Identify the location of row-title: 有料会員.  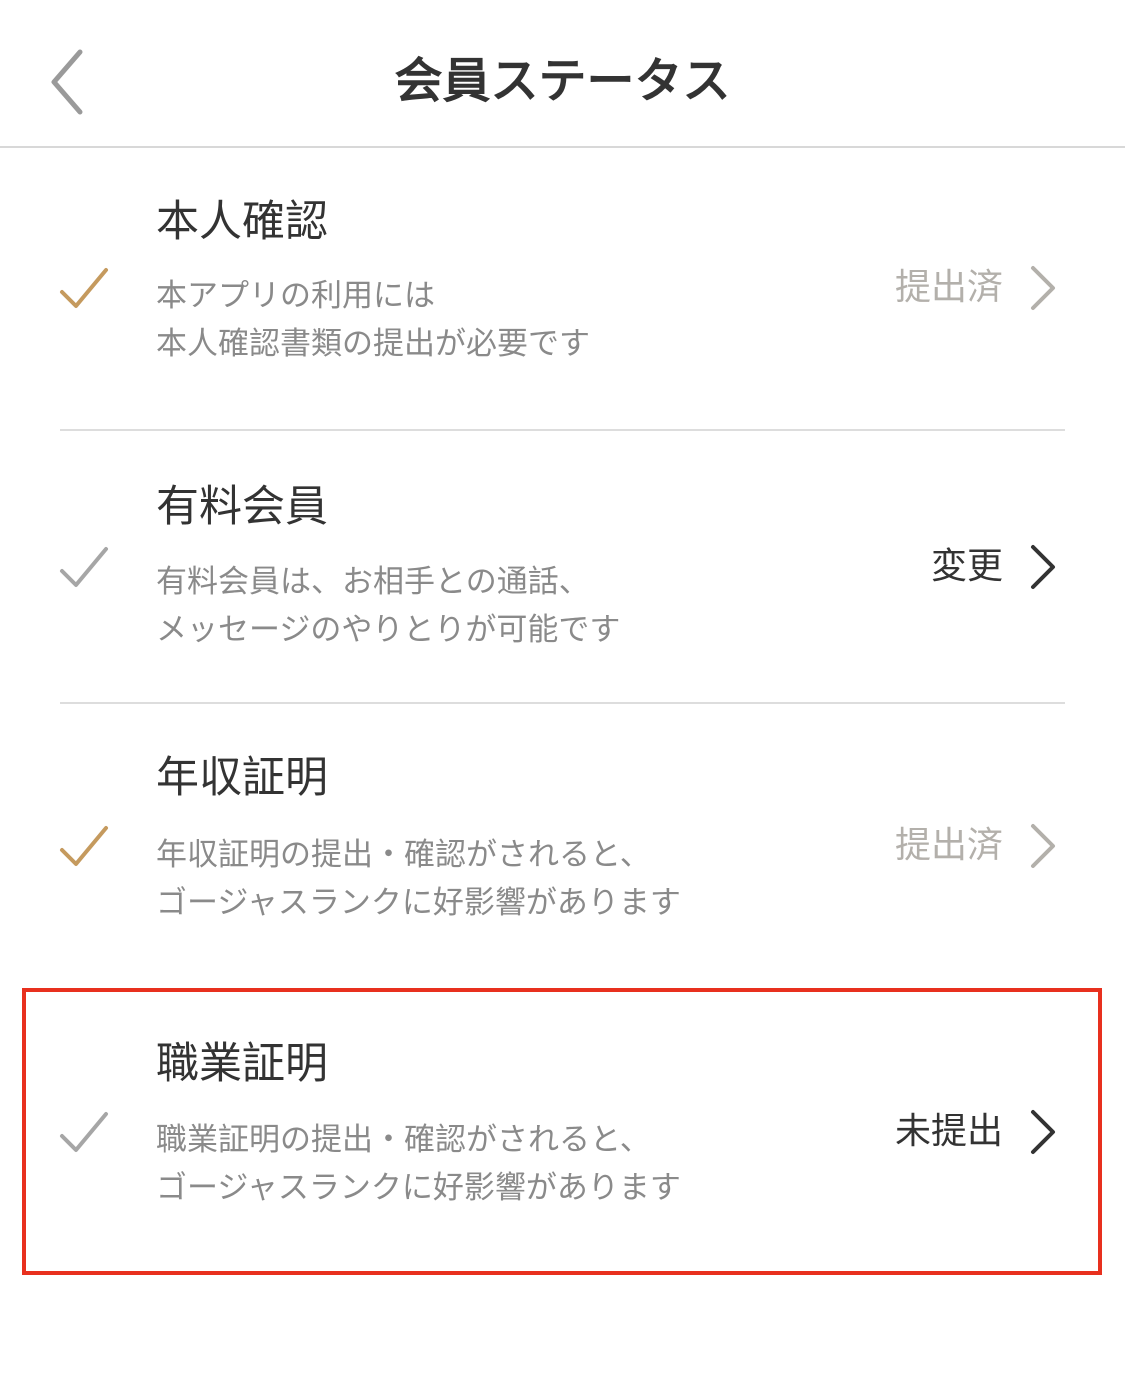
(242, 507).